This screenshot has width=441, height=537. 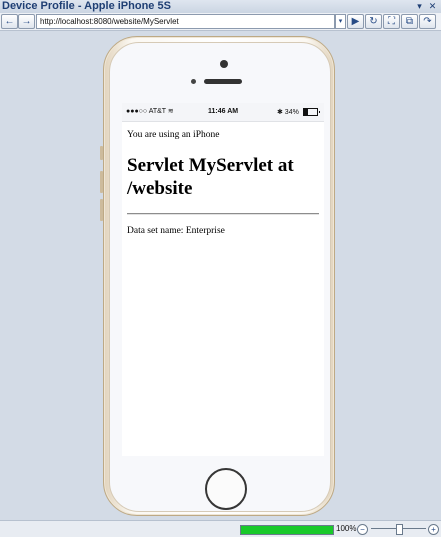 I want to click on zoom-out-icon: −, so click(x=362, y=529).